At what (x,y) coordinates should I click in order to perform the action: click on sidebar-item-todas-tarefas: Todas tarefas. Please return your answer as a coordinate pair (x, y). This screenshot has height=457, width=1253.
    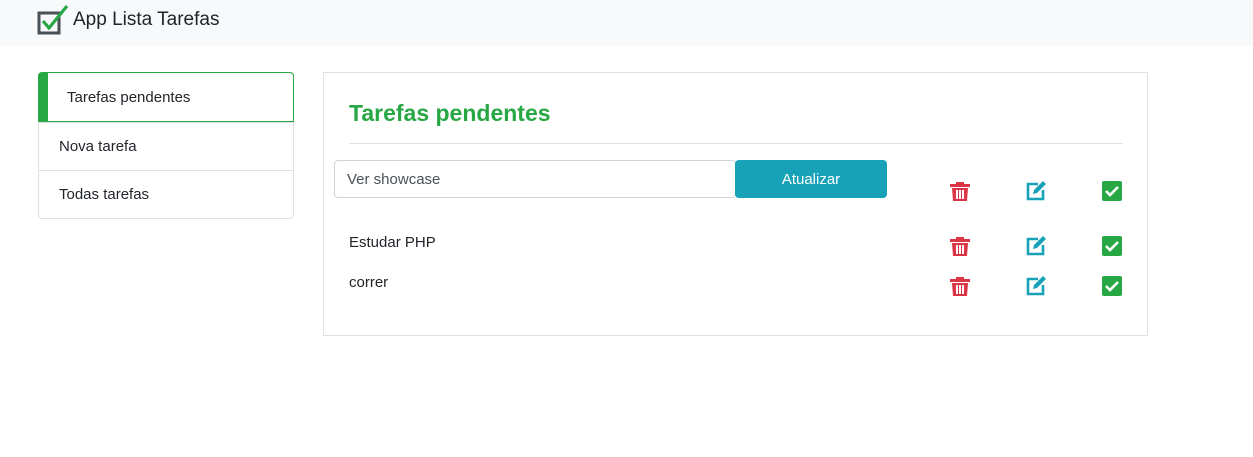
    Looking at the image, I should click on (166, 194).